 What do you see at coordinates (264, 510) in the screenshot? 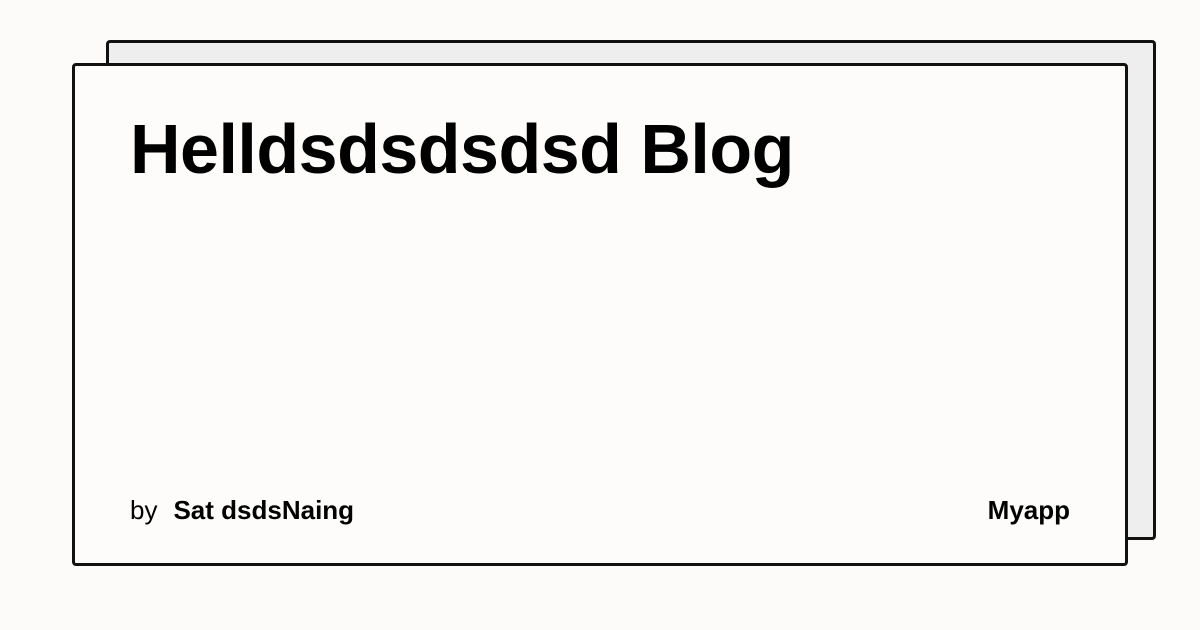
I see `author-name: Sat dsdsNaing` at bounding box center [264, 510].